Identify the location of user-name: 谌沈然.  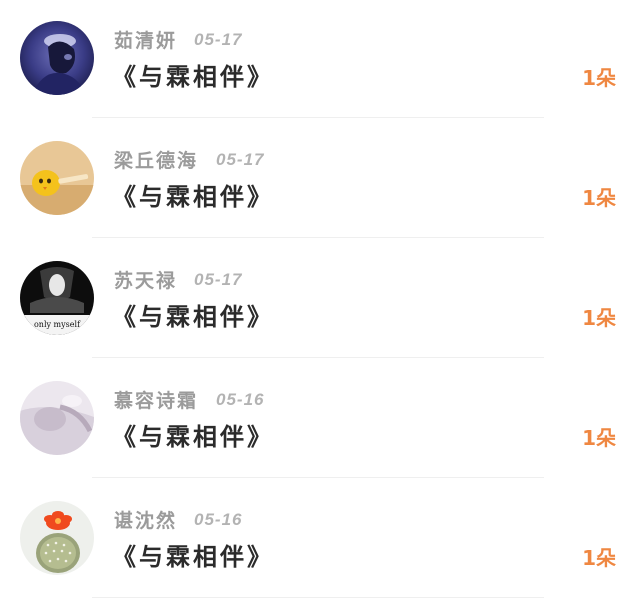
(145, 519).